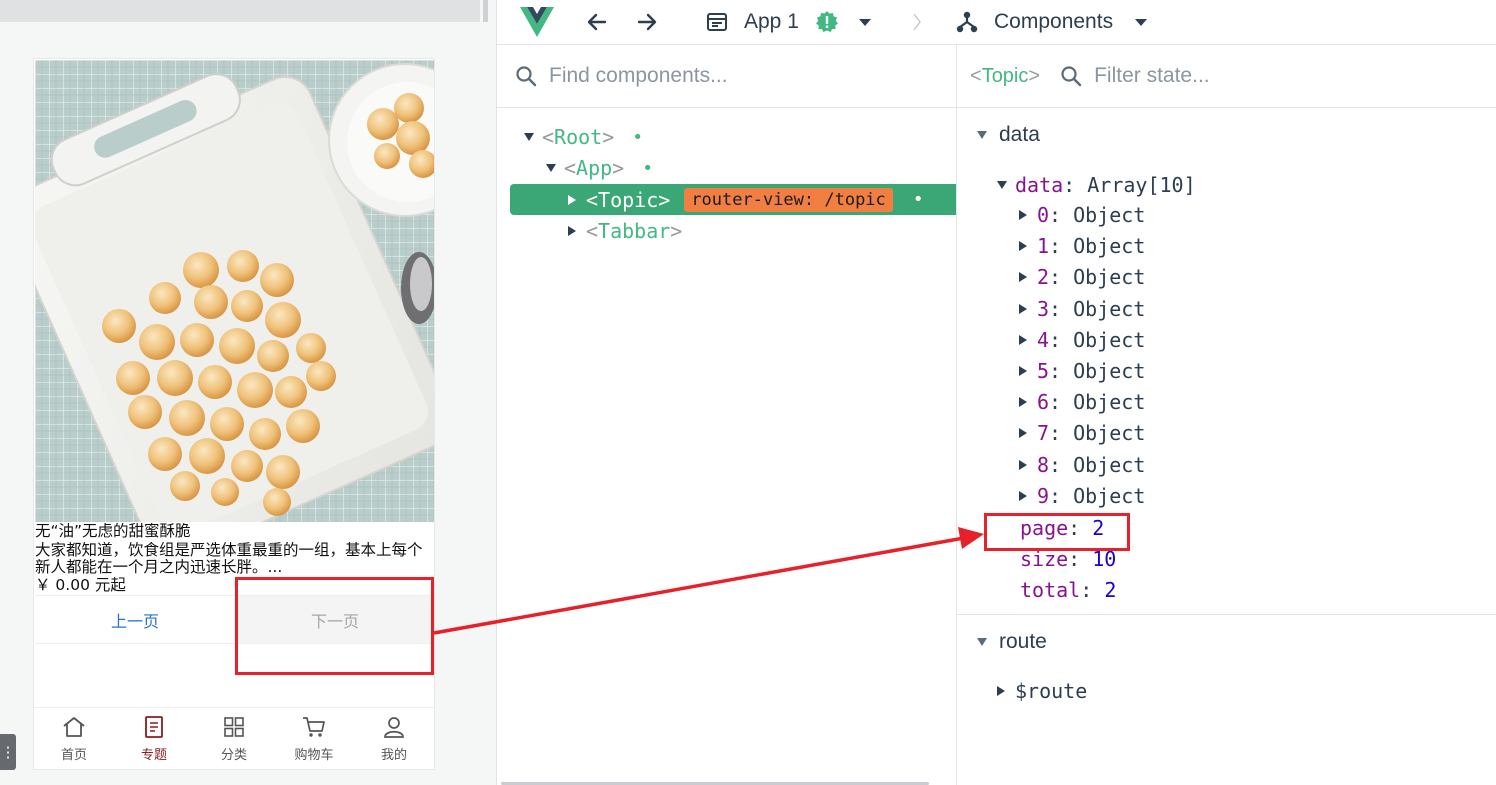 The image size is (1496, 785). What do you see at coordinates (1043, 277) in the screenshot?
I see `prop-key: 2` at bounding box center [1043, 277].